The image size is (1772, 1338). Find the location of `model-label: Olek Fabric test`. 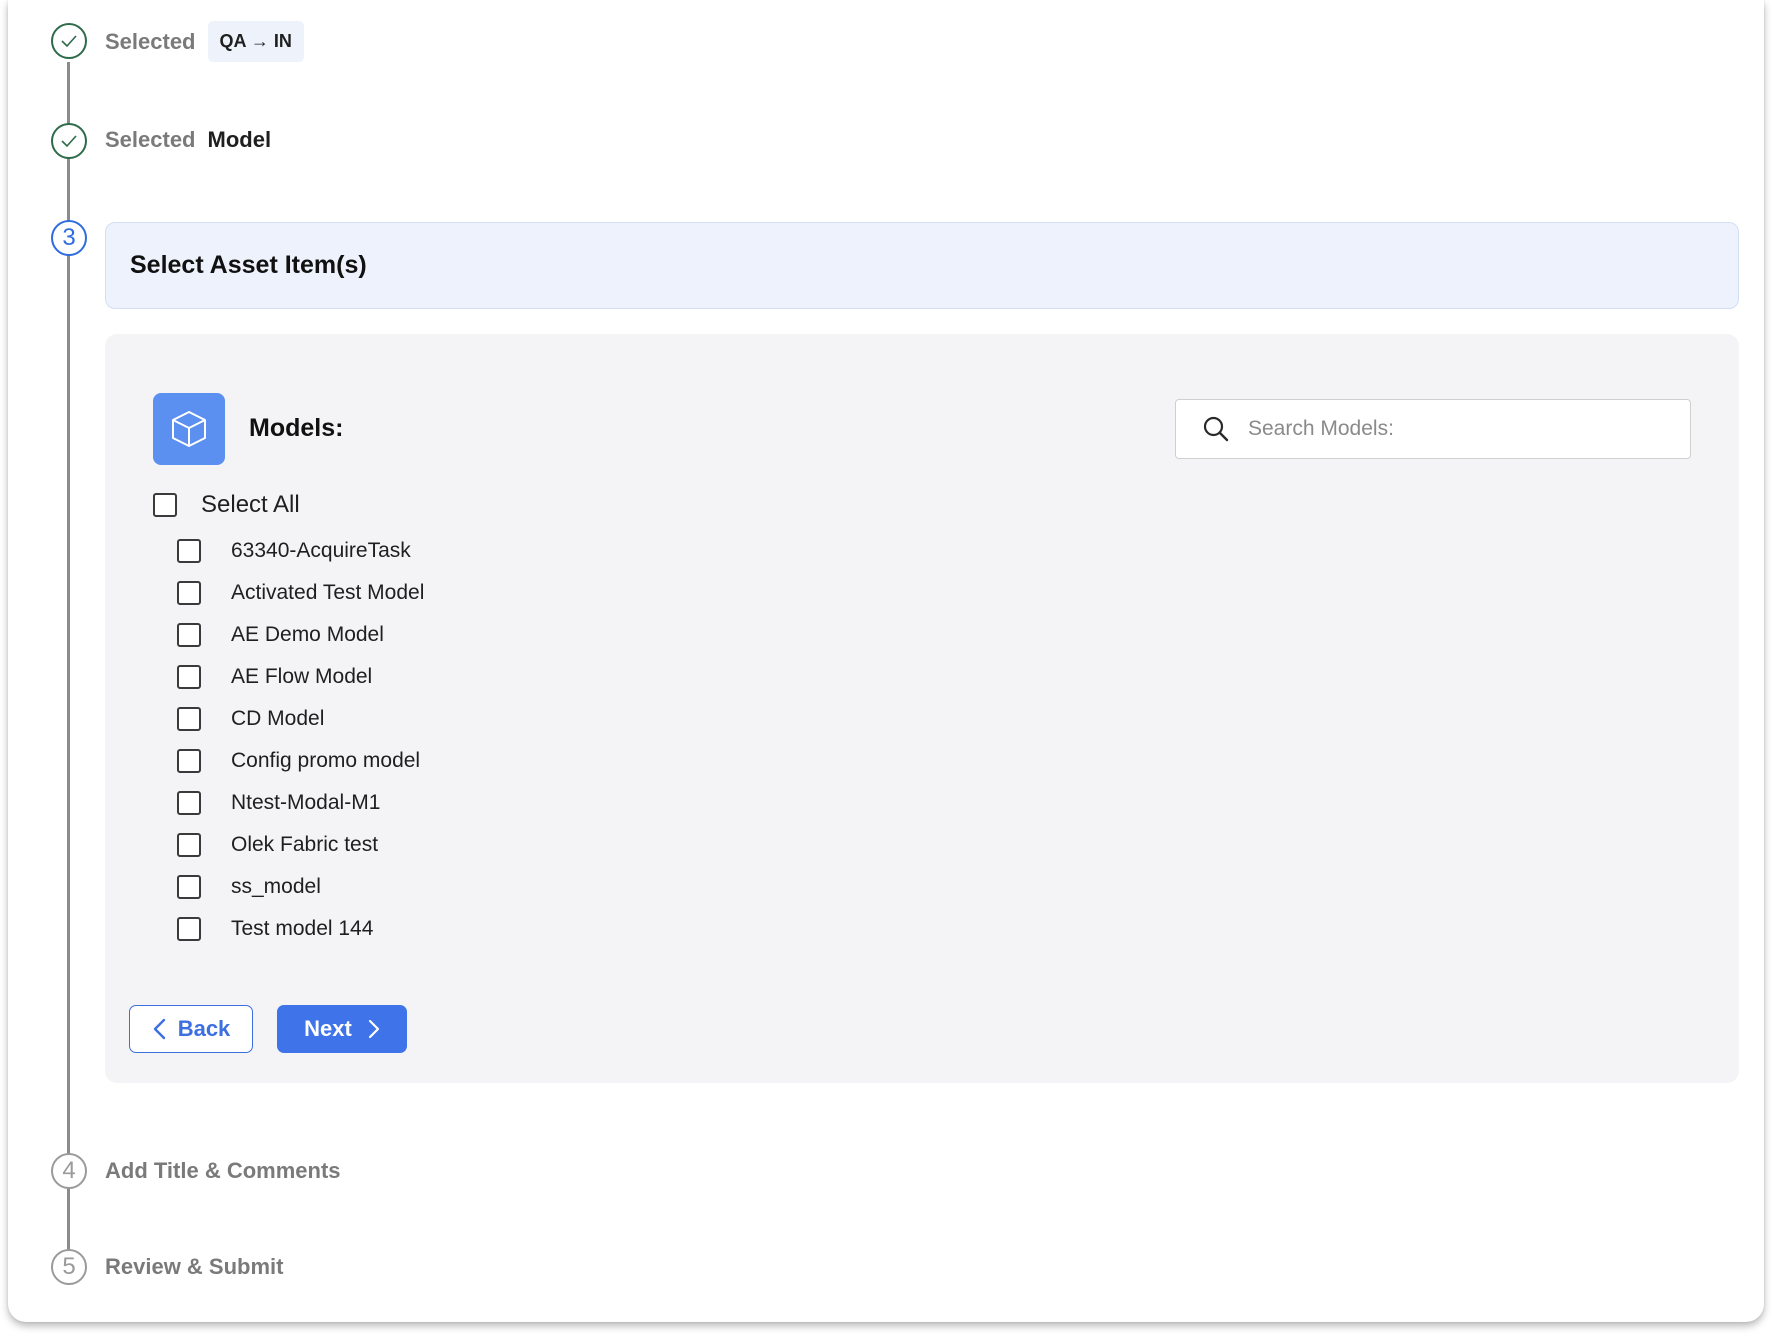

model-label: Olek Fabric test is located at coordinates (305, 844).